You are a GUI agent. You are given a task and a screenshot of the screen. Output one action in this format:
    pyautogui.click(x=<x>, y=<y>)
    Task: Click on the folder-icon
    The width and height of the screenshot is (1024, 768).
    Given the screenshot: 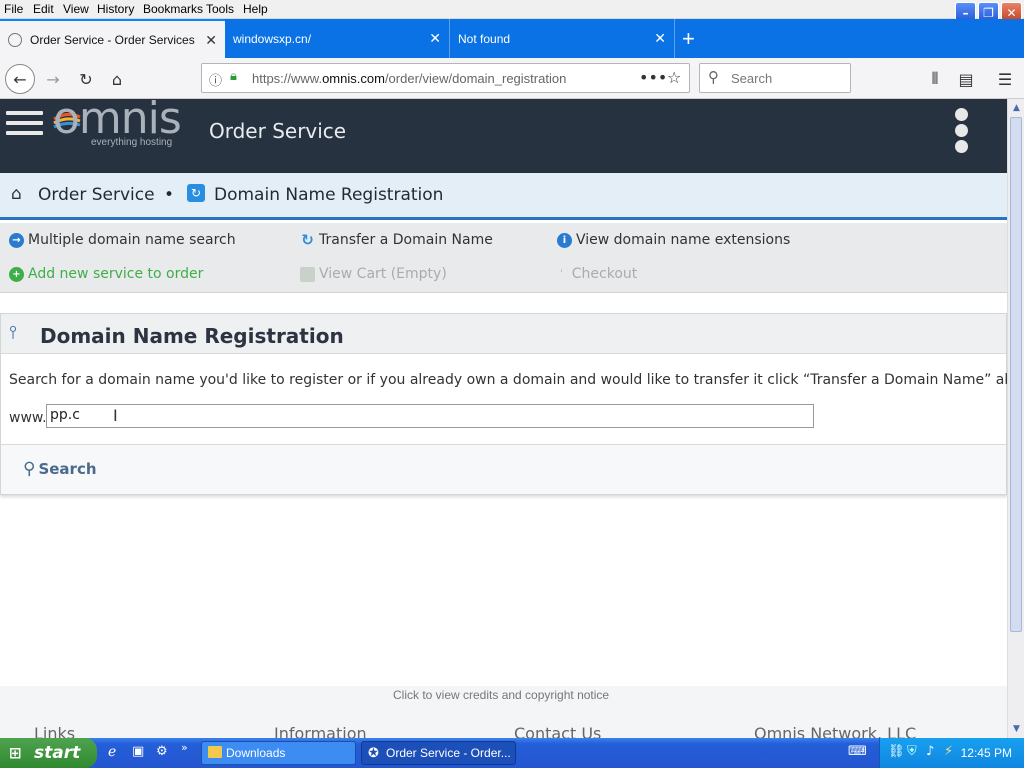 What is the action you would take?
    pyautogui.click(x=215, y=752)
    